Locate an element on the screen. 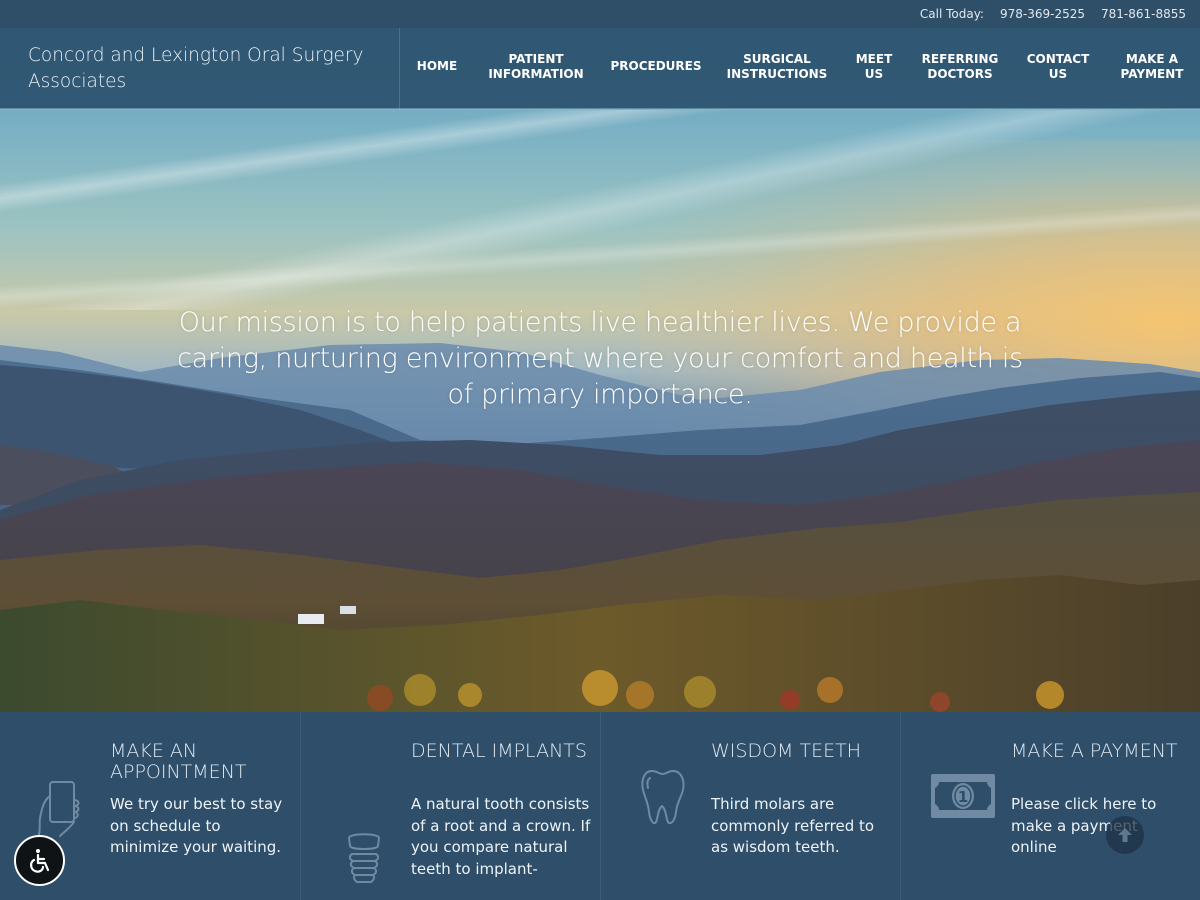 The image size is (1200, 900). phone-link-1: 978-369-2525 is located at coordinates (1042, 14).